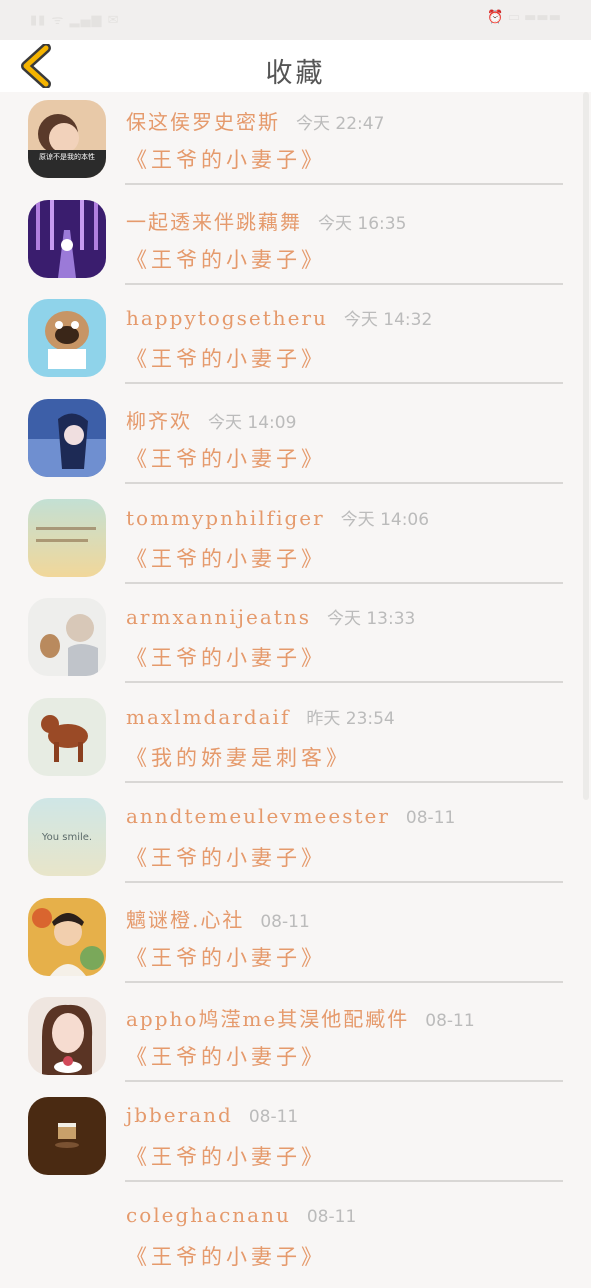 Image resolution: width=591 pixels, height=1288 pixels. I want to click on scrollbar, so click(586, 446).